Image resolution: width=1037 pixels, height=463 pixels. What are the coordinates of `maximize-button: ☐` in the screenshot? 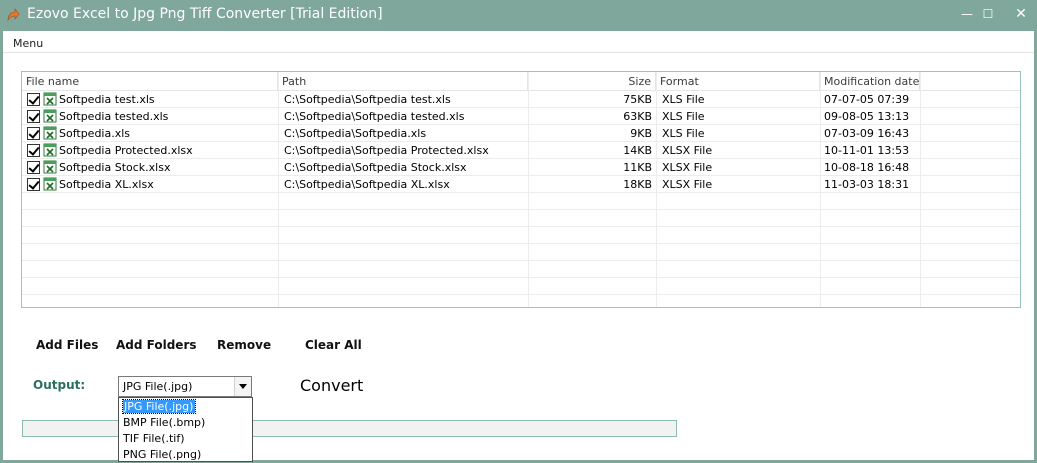 It's located at (988, 14).